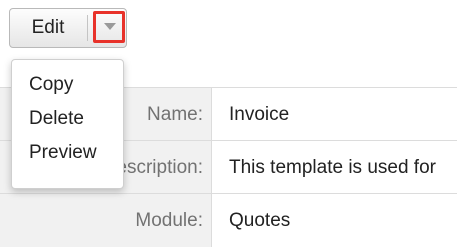 Image resolution: width=457 pixels, height=250 pixels. What do you see at coordinates (260, 220) in the screenshot?
I see `field-value-module: Quotes` at bounding box center [260, 220].